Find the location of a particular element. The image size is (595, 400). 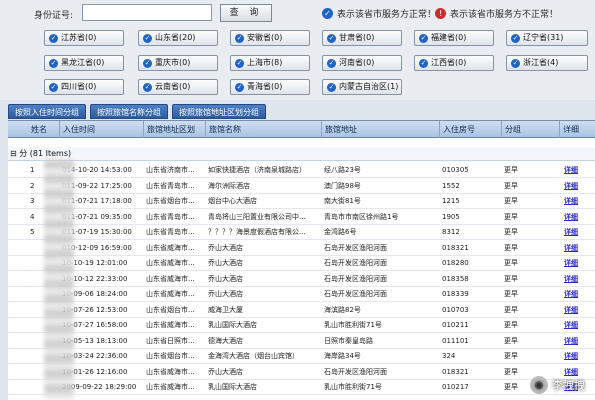

province-button: ✓ 江苏省(0) is located at coordinates (84, 38).